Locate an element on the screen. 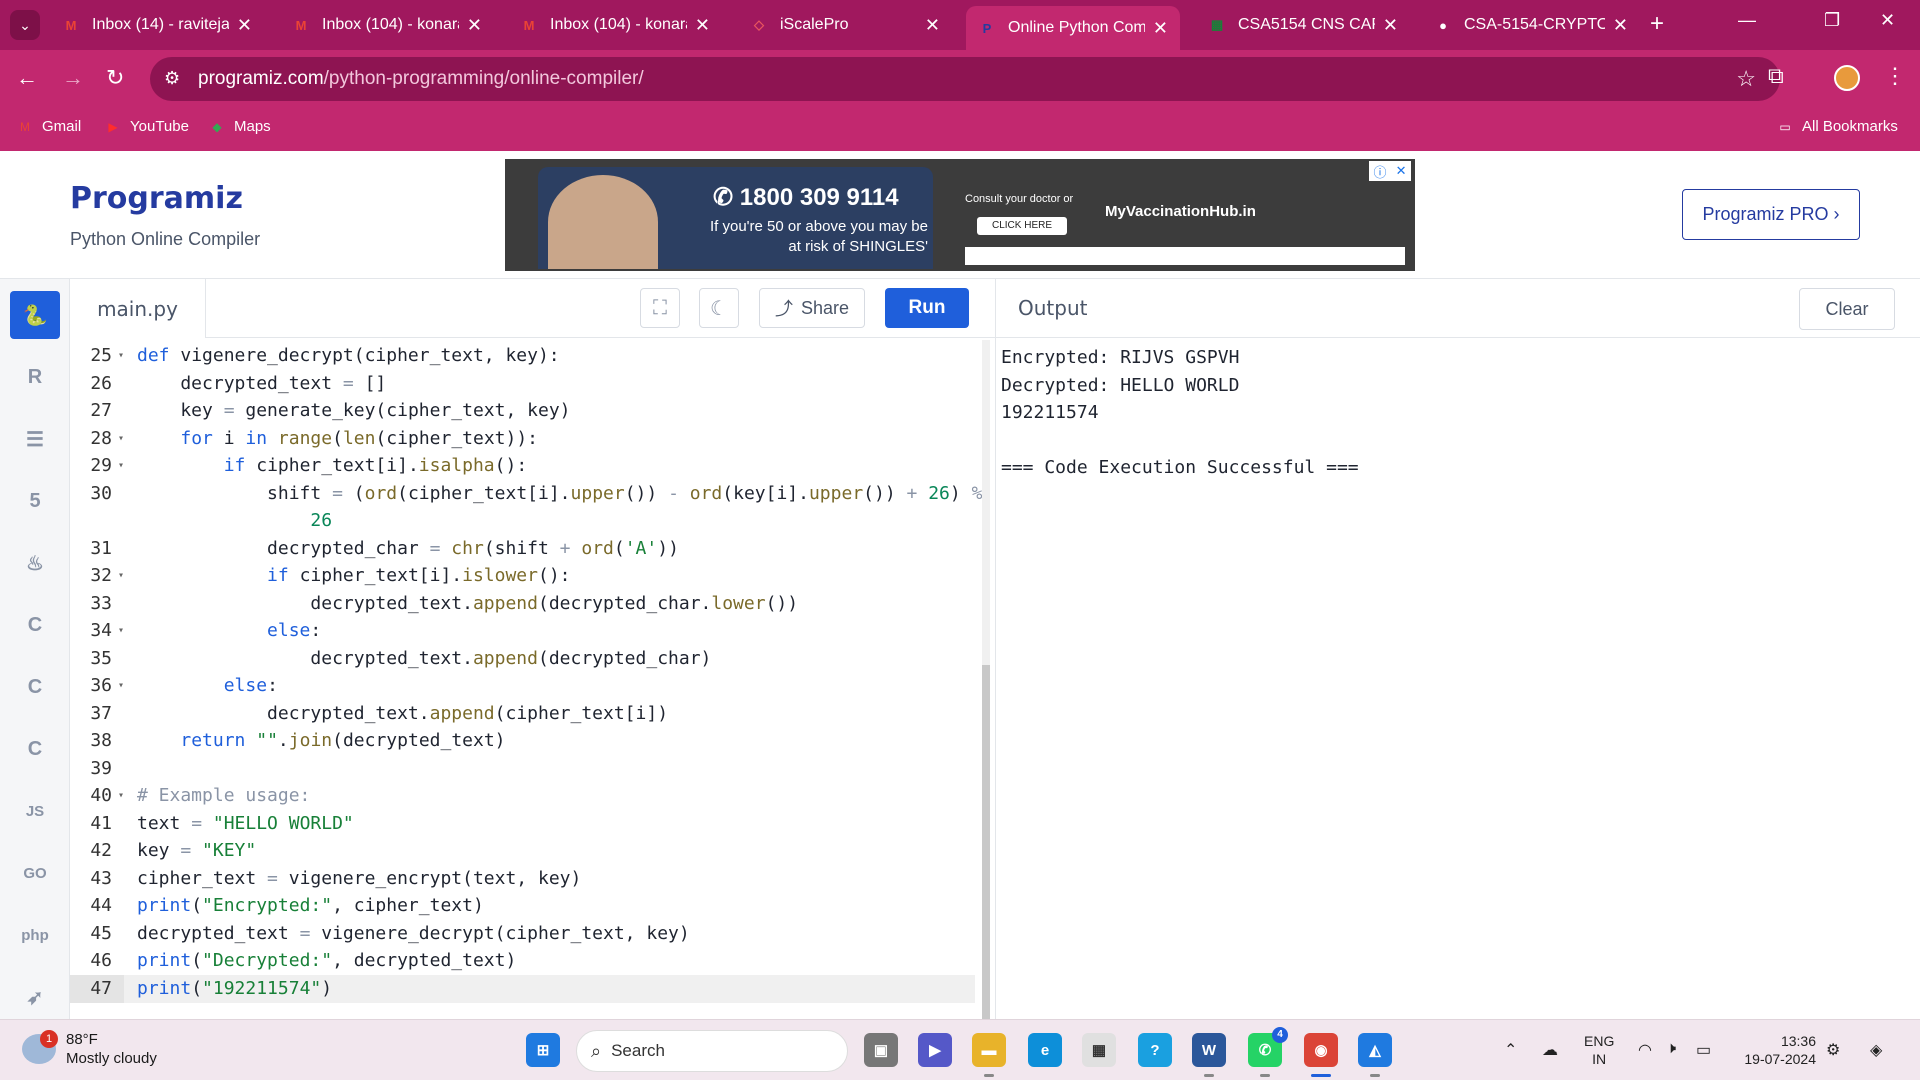 The width and height of the screenshot is (1920, 1080). task-view-icon: ▣ is located at coordinates (881, 1050).